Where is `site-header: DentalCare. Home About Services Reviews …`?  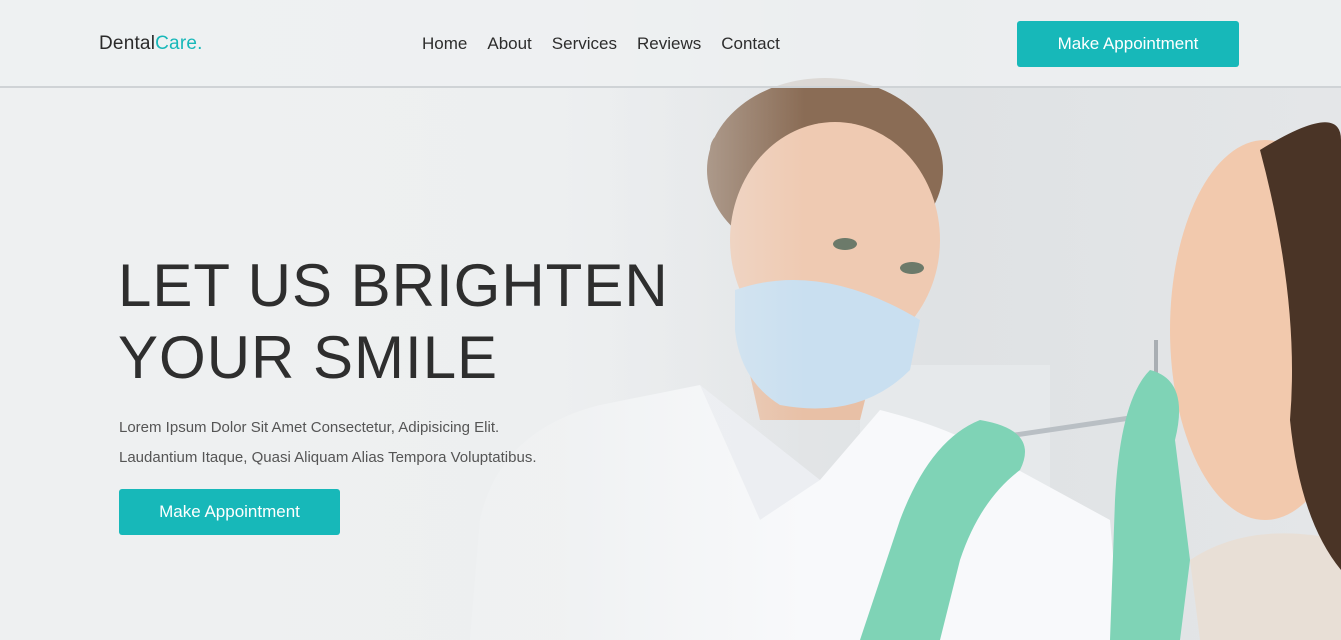 site-header: DentalCare. Home About Services Reviews … is located at coordinates (670, 44).